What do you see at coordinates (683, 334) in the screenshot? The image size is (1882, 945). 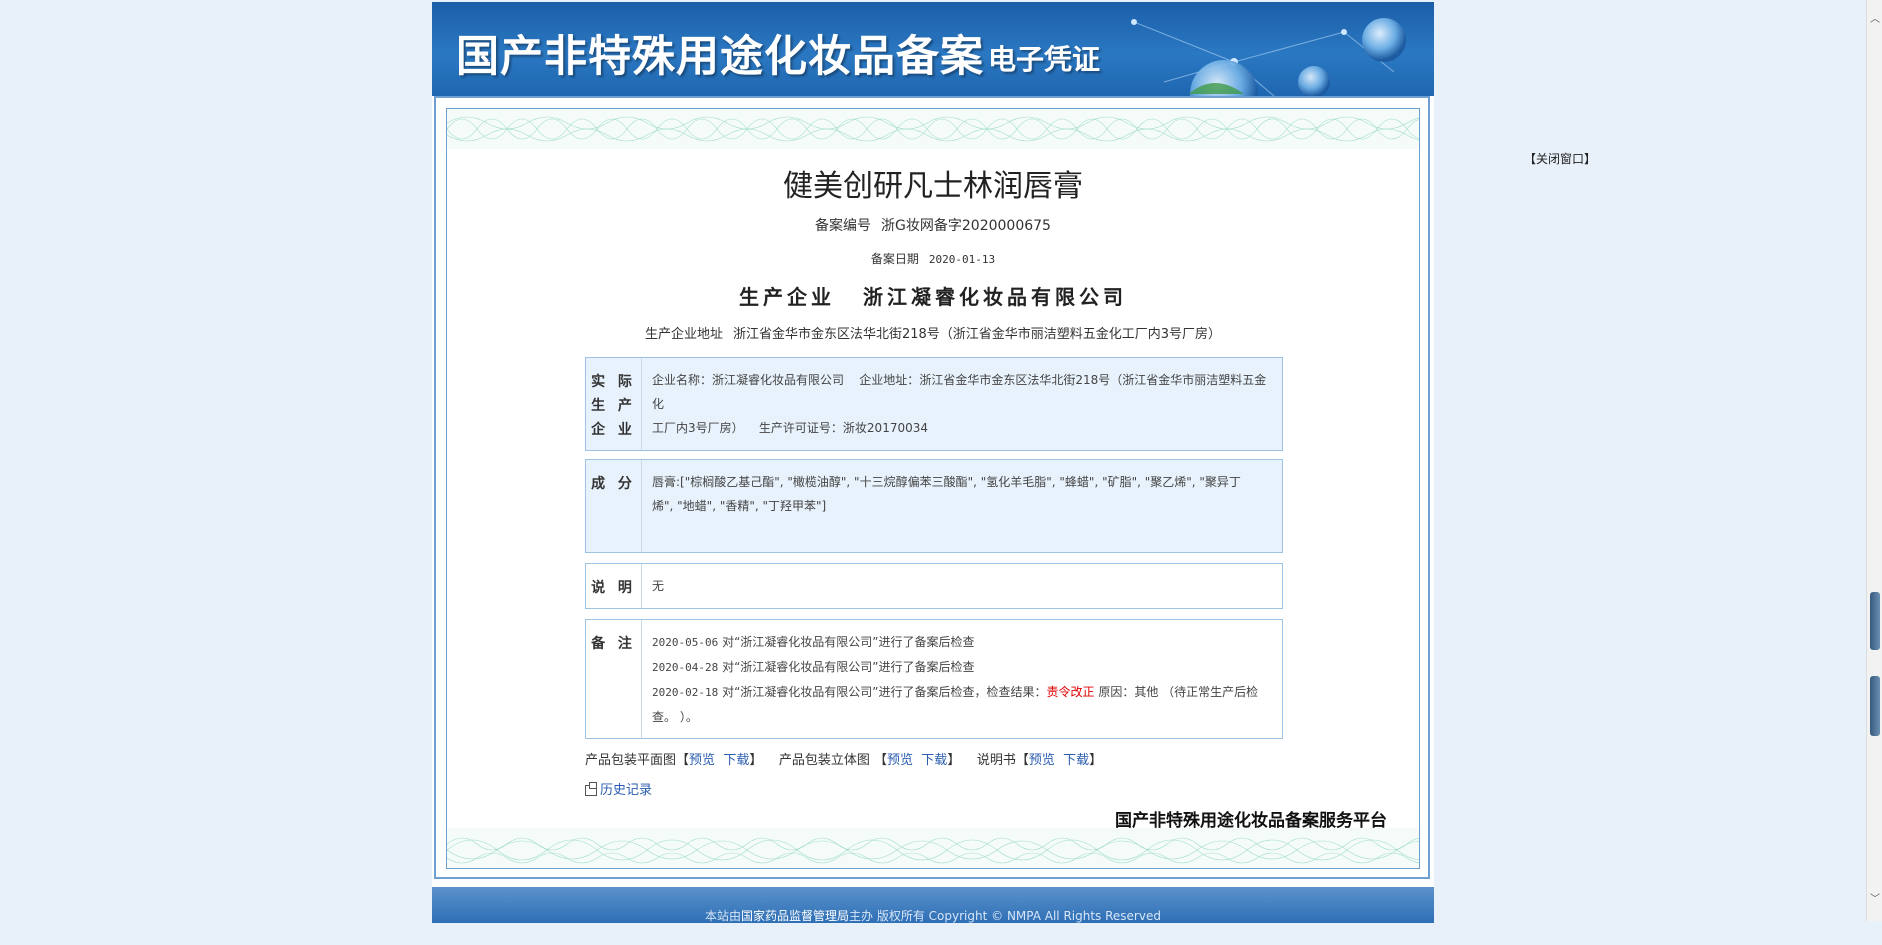 I see `manufacturer-address-label: 生产企业地址` at bounding box center [683, 334].